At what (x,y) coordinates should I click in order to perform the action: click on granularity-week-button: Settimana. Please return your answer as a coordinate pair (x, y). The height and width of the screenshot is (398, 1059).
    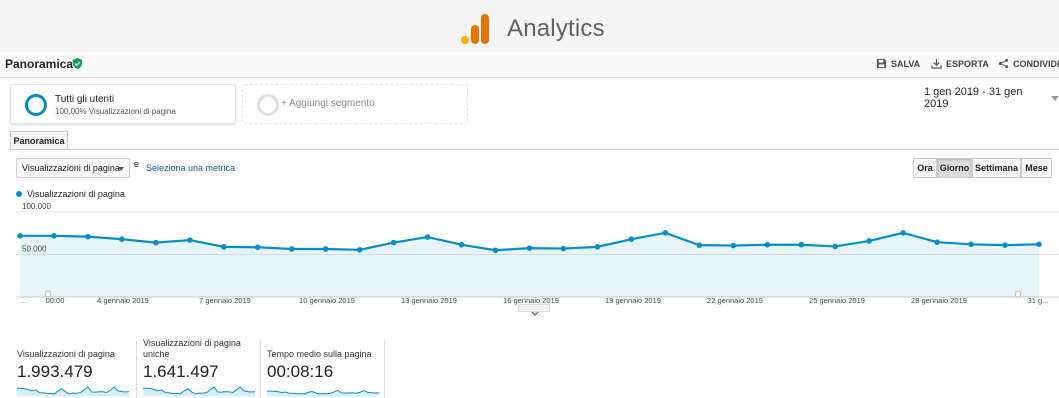
    Looking at the image, I should click on (996, 168).